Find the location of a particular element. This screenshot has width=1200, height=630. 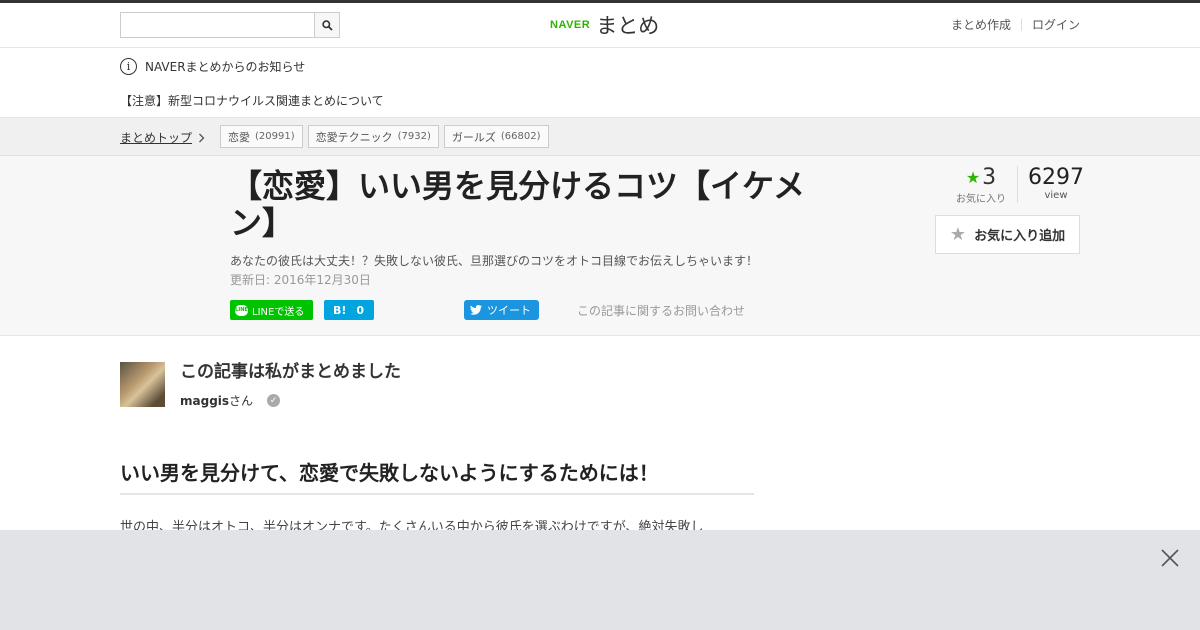

author-name-link: maggisさん is located at coordinates (216, 400).